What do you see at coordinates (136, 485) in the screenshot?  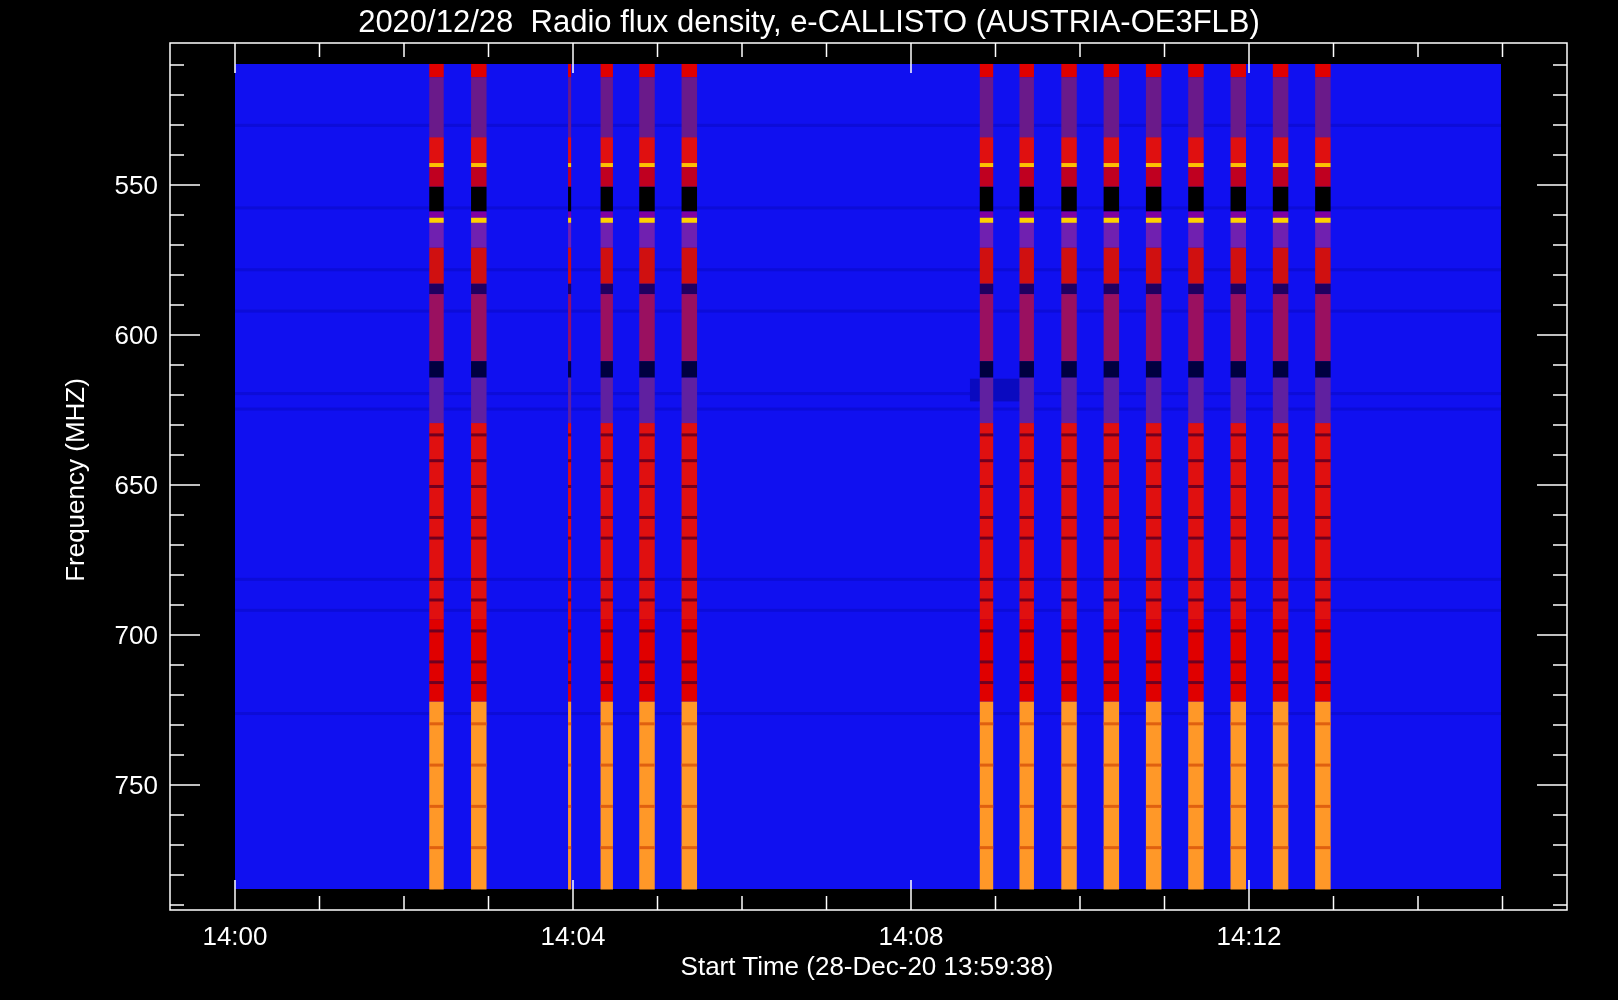 I see `tick-label: 650` at bounding box center [136, 485].